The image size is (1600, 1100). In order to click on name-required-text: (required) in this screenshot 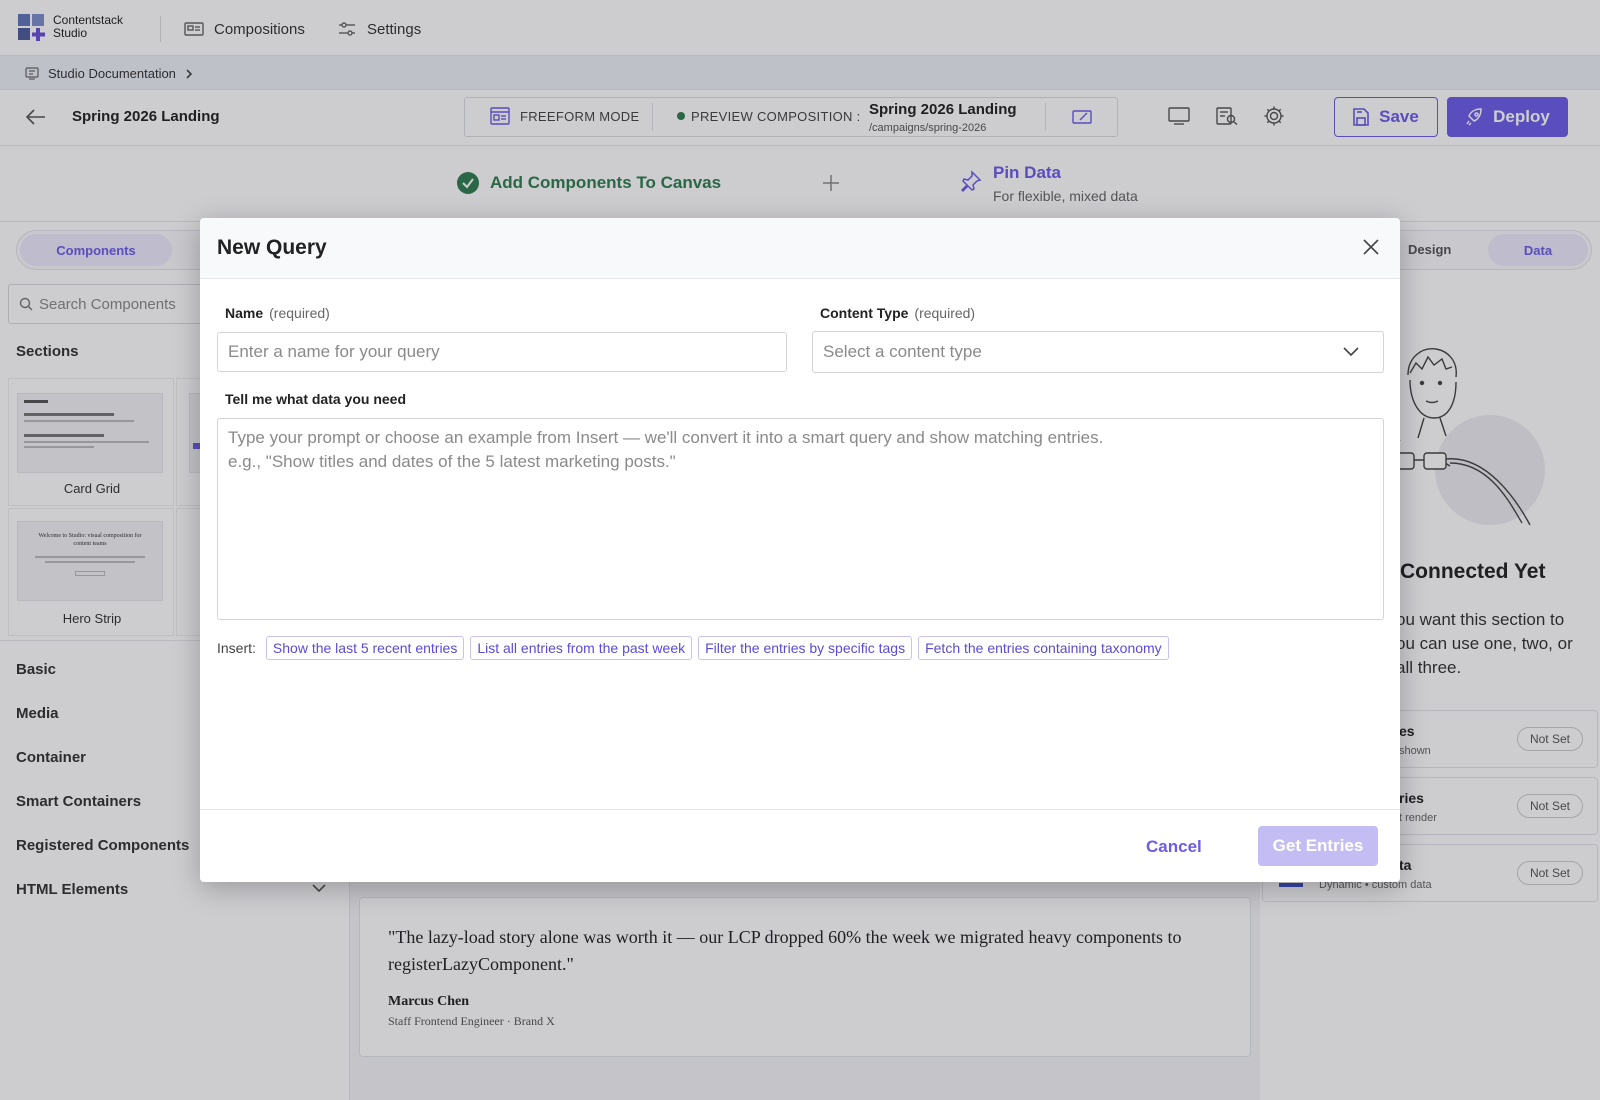, I will do `click(299, 313)`.